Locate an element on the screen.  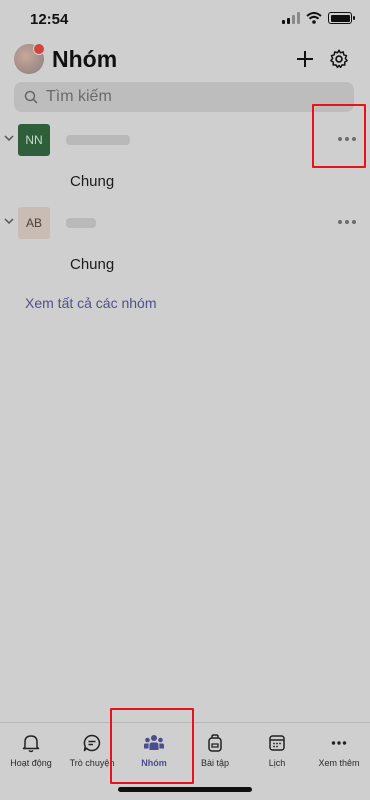
calendar-icon is located at coordinates (277, 743).